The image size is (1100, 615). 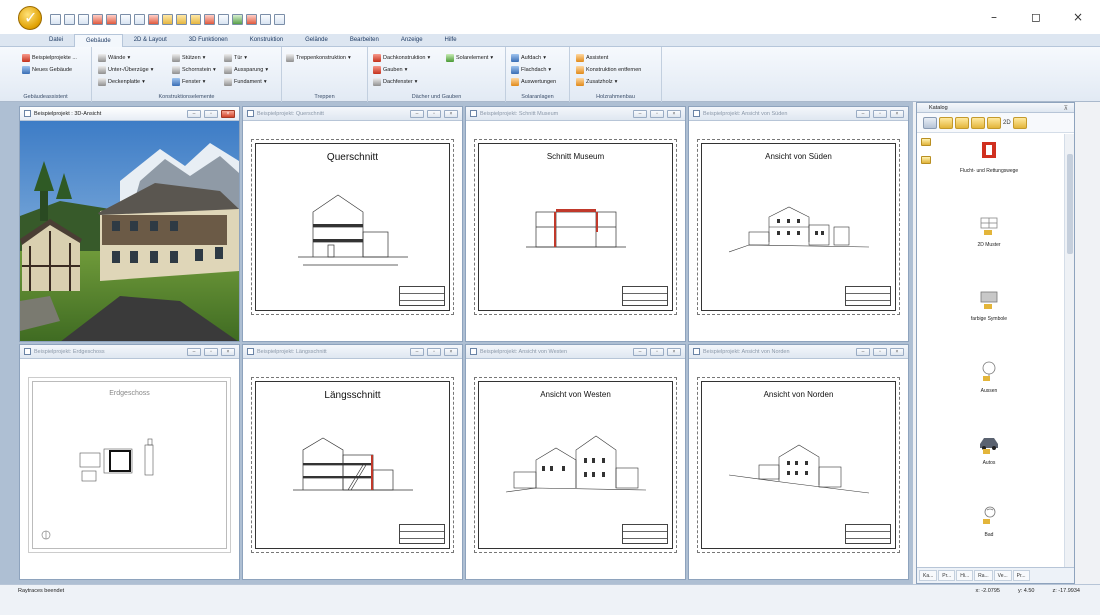 I want to click on 3d-view-icon, so click(x=97, y=19).